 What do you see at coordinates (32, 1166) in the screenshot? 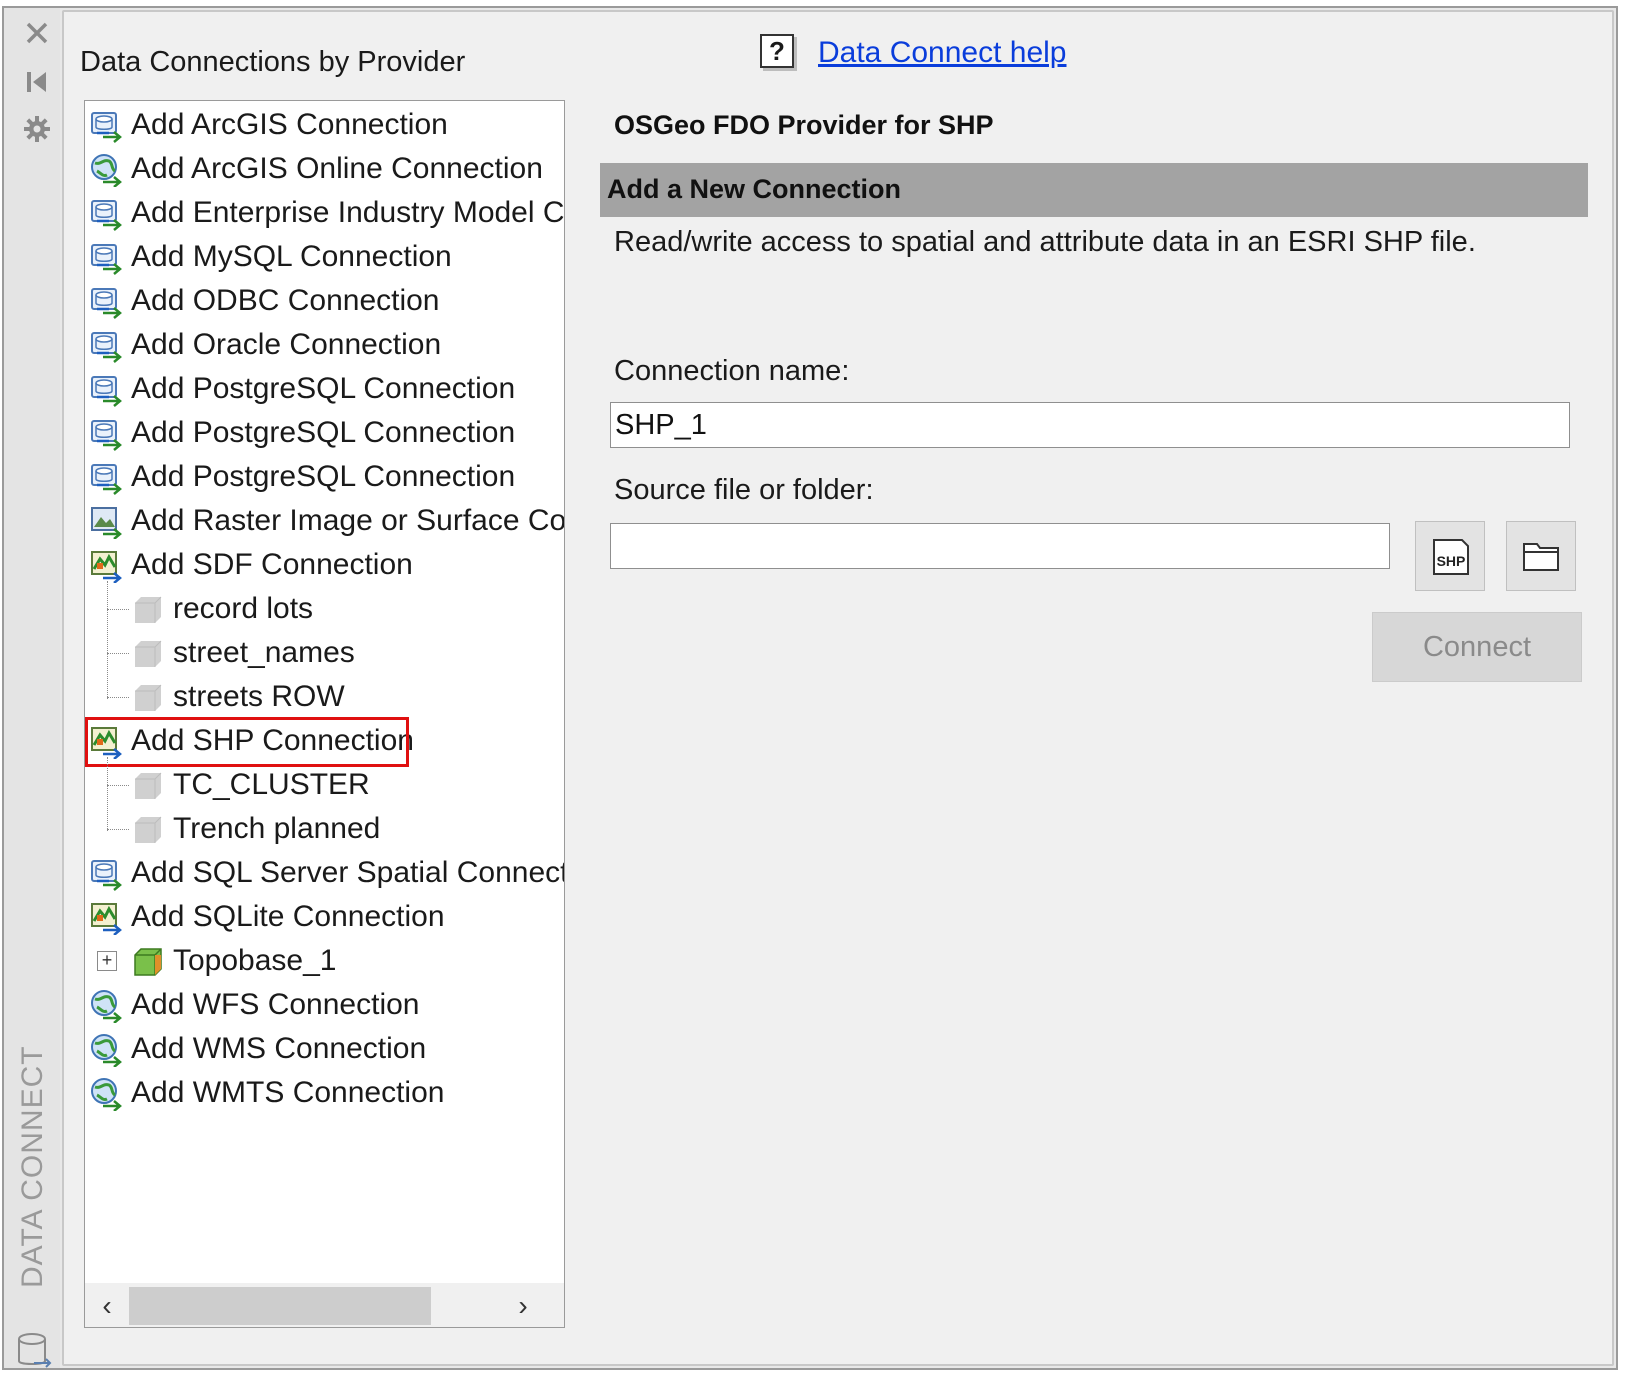
I see `palette-title: DATA CONNECT` at bounding box center [32, 1166].